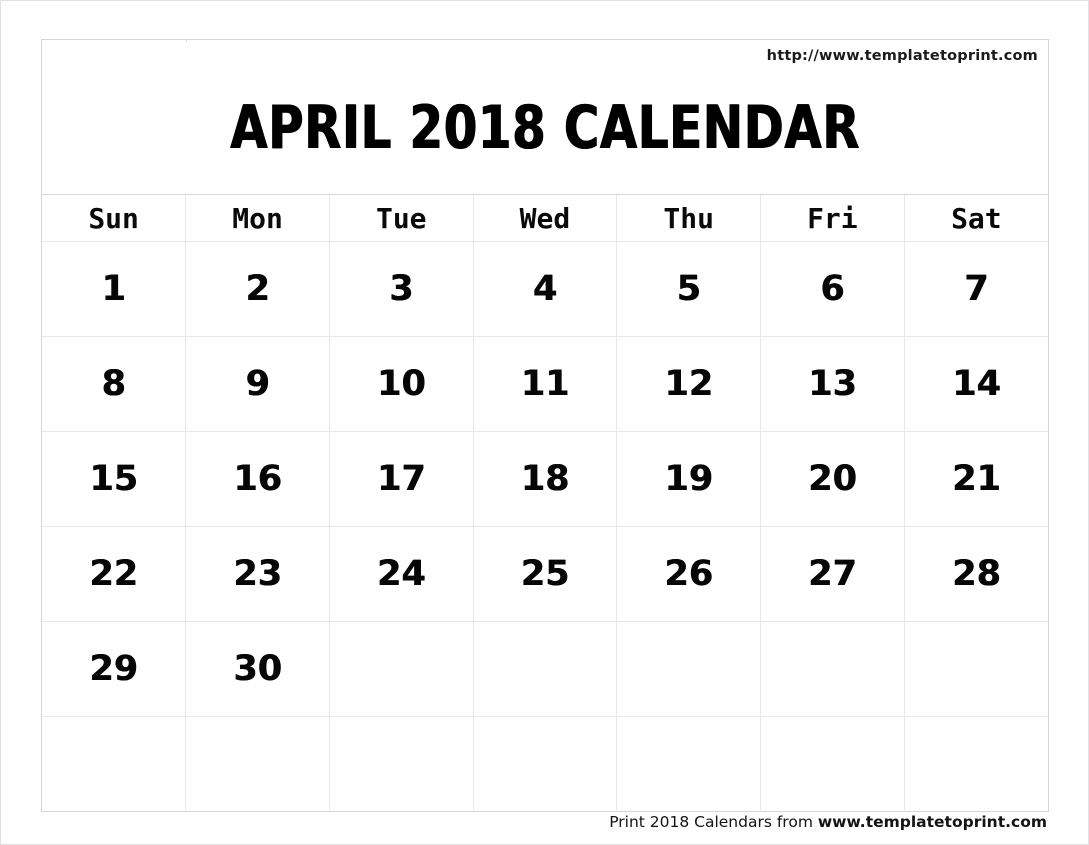 Image resolution: width=1089 pixels, height=845 pixels. Describe the element at coordinates (713, 822) in the screenshot. I see `footer-lead-text: Print 2018 Calendars from` at that location.